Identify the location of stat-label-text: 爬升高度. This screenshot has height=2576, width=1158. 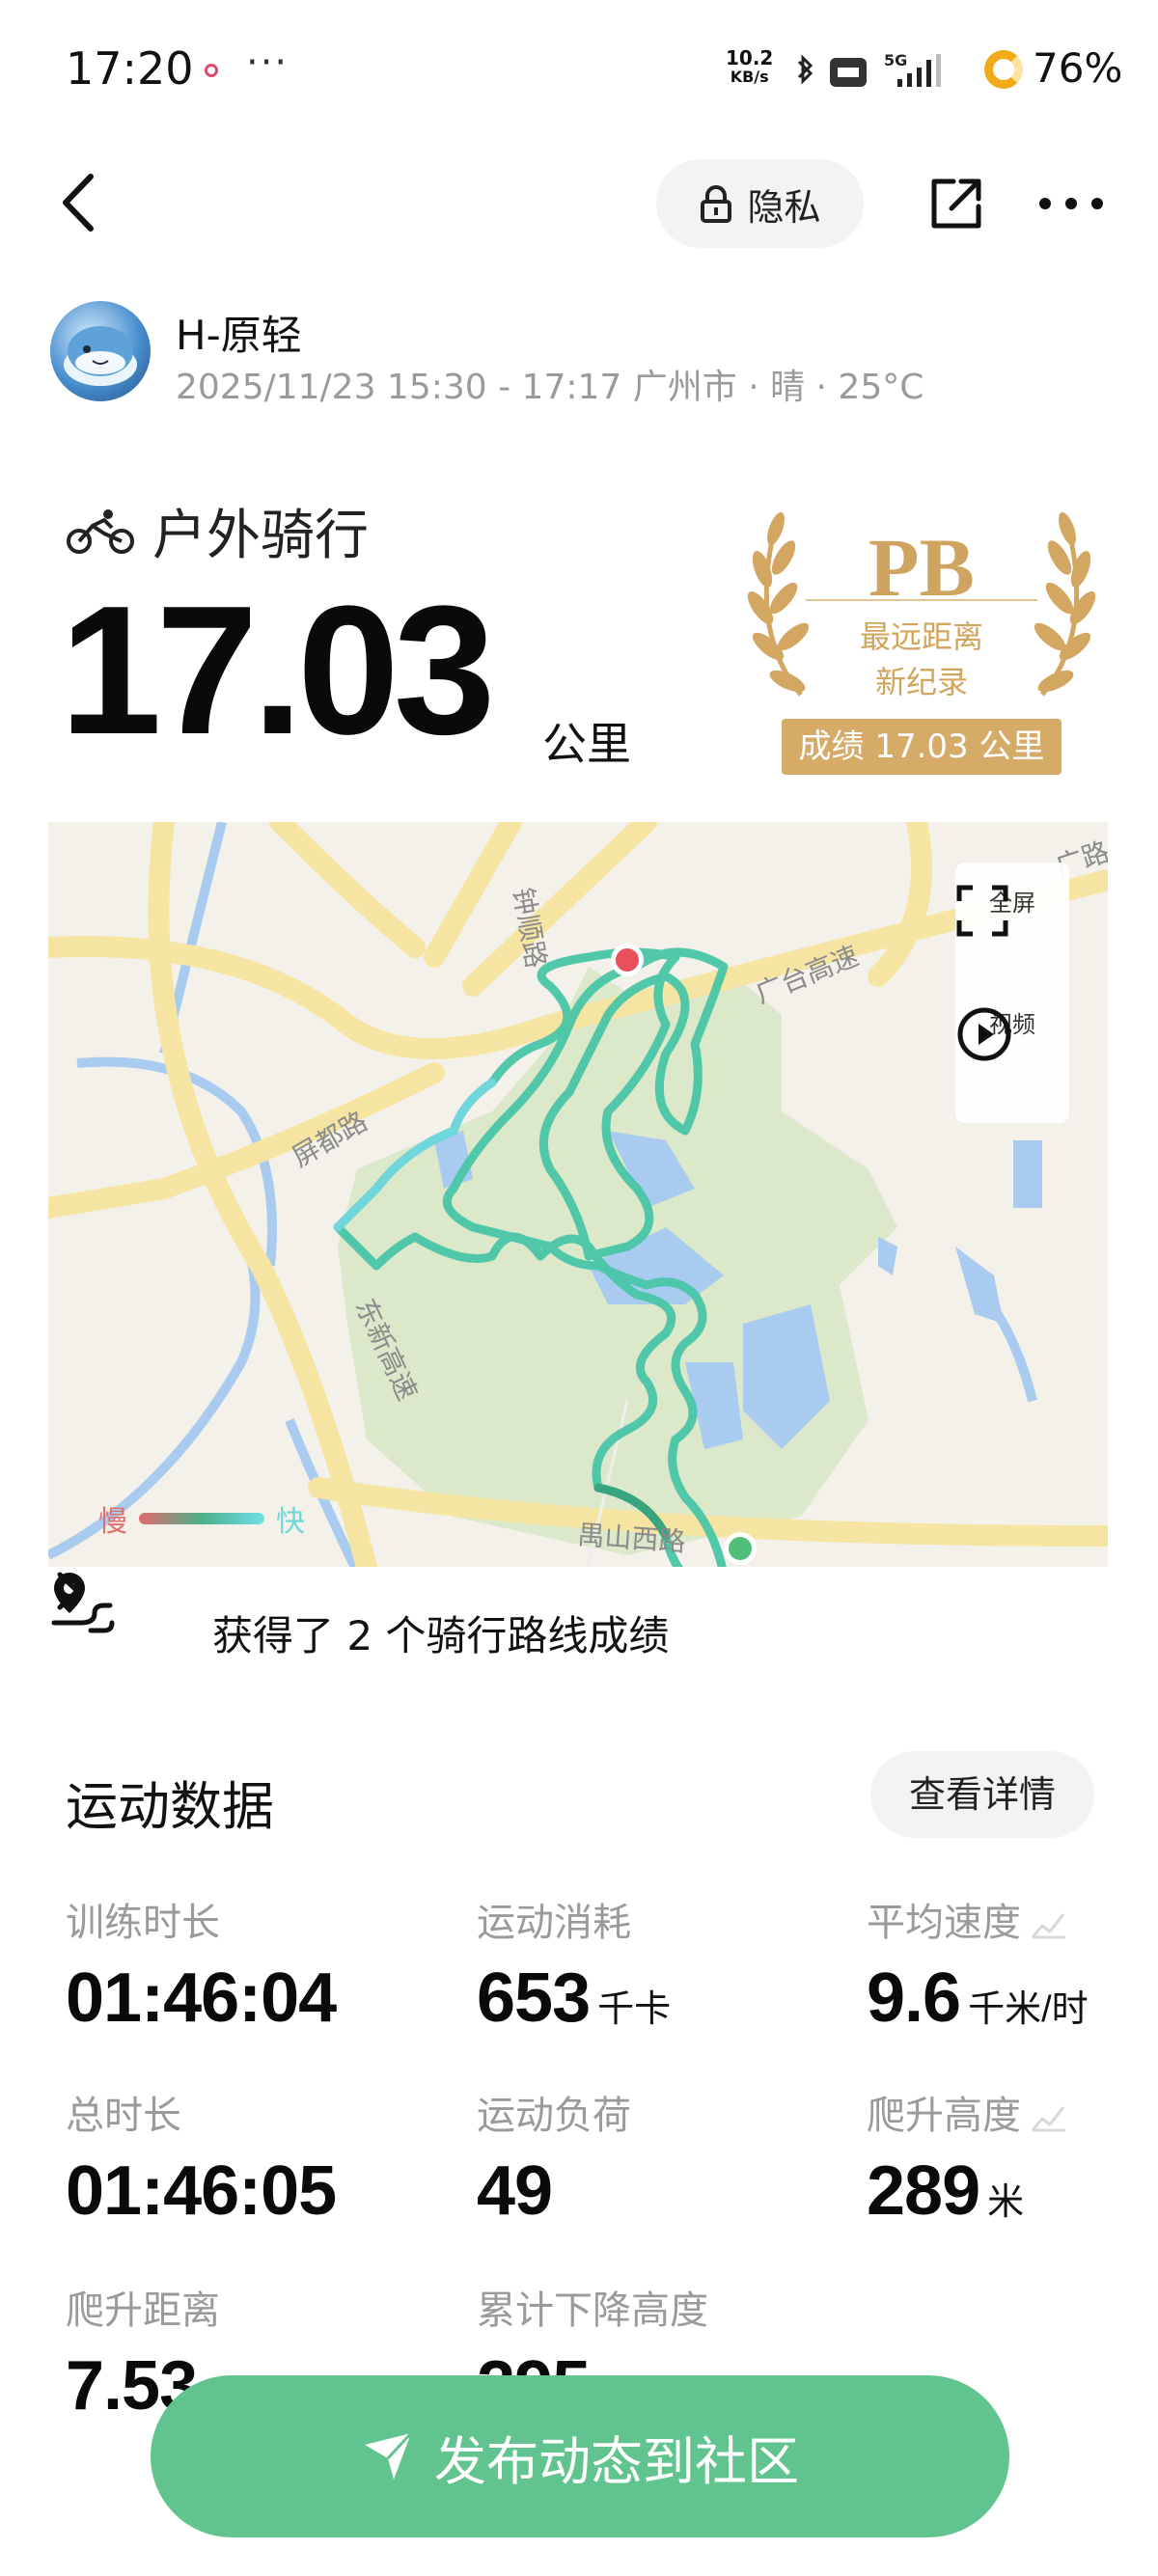
(944, 2116).